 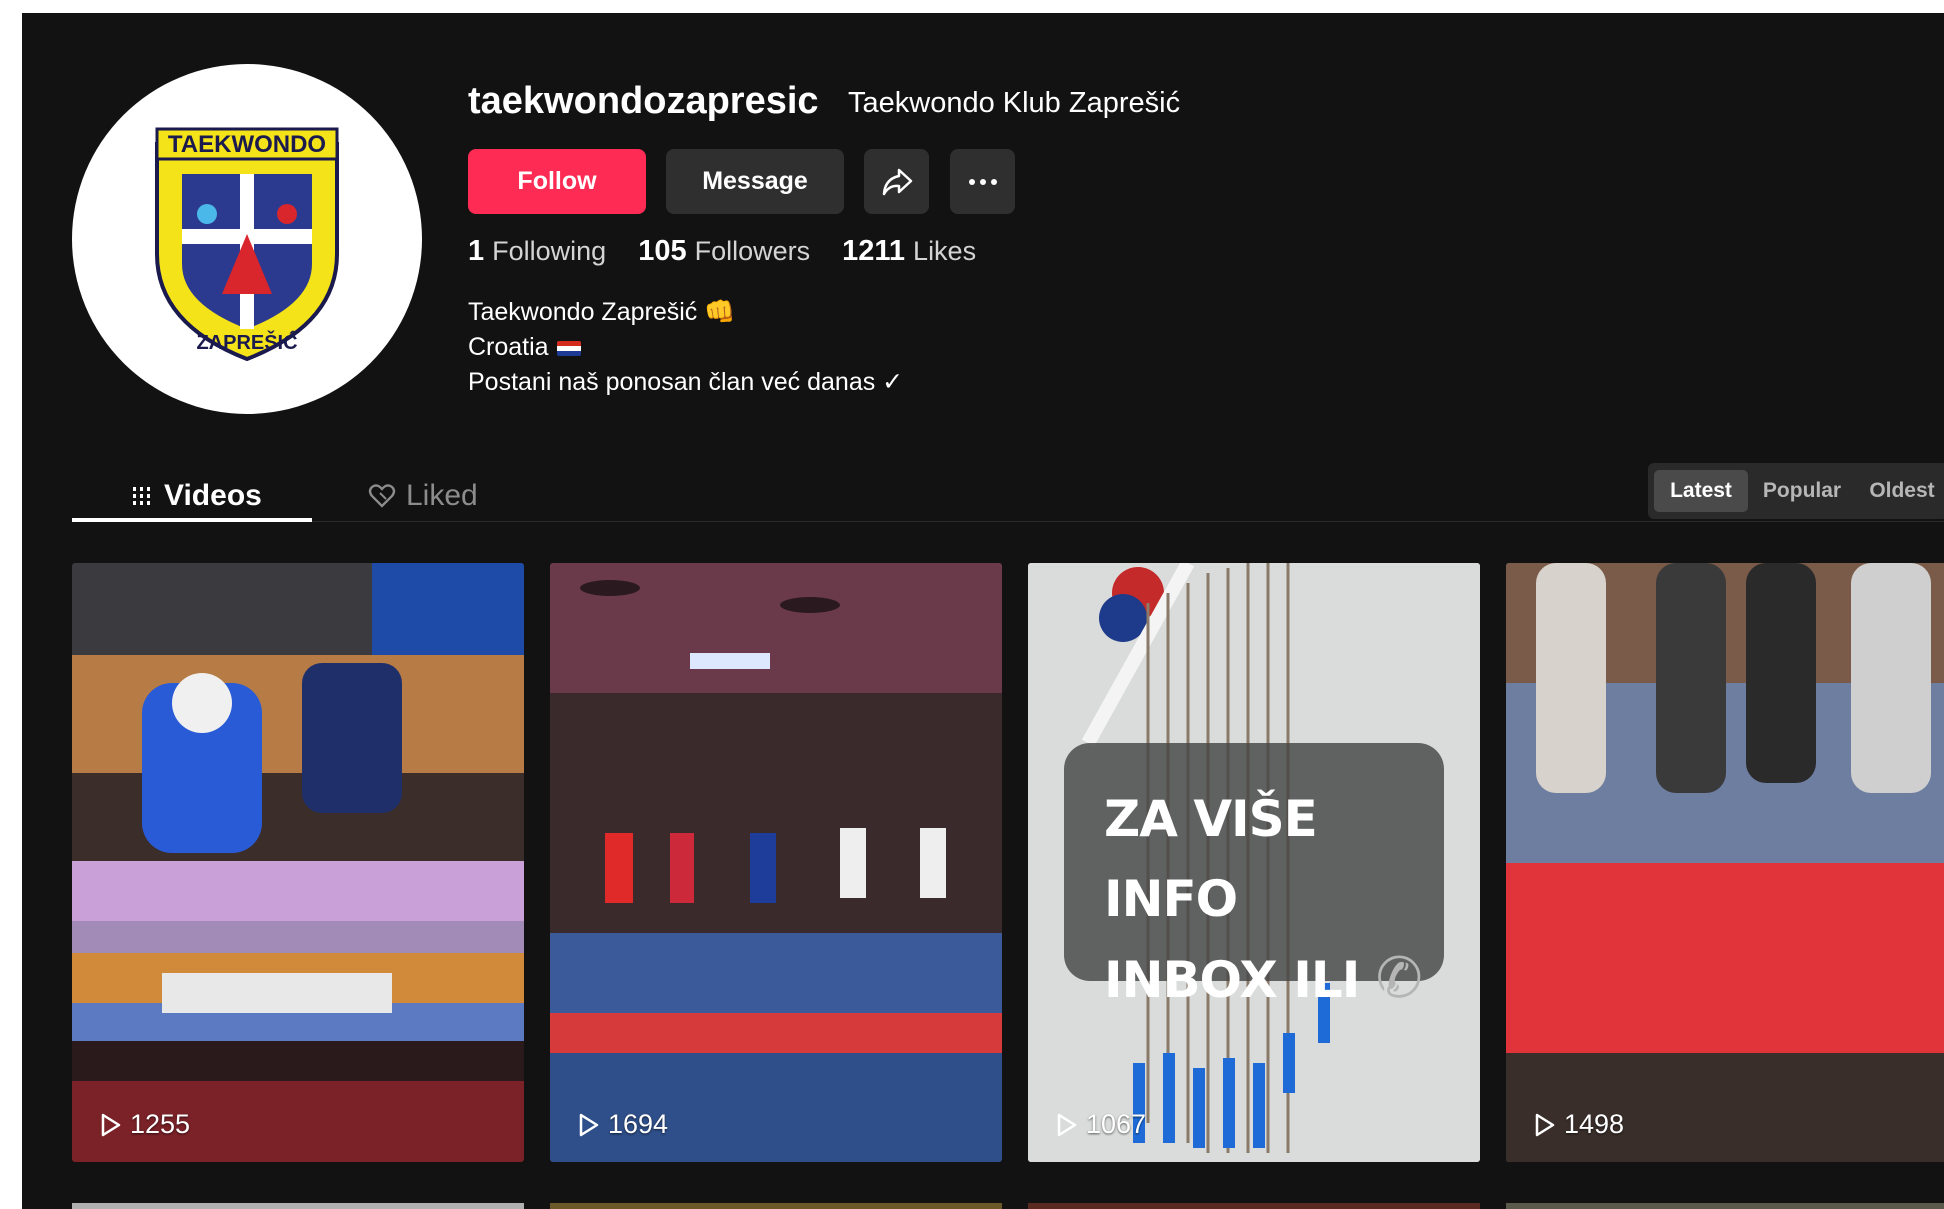 I want to click on profile-username: taekwondozapresic, so click(x=643, y=101).